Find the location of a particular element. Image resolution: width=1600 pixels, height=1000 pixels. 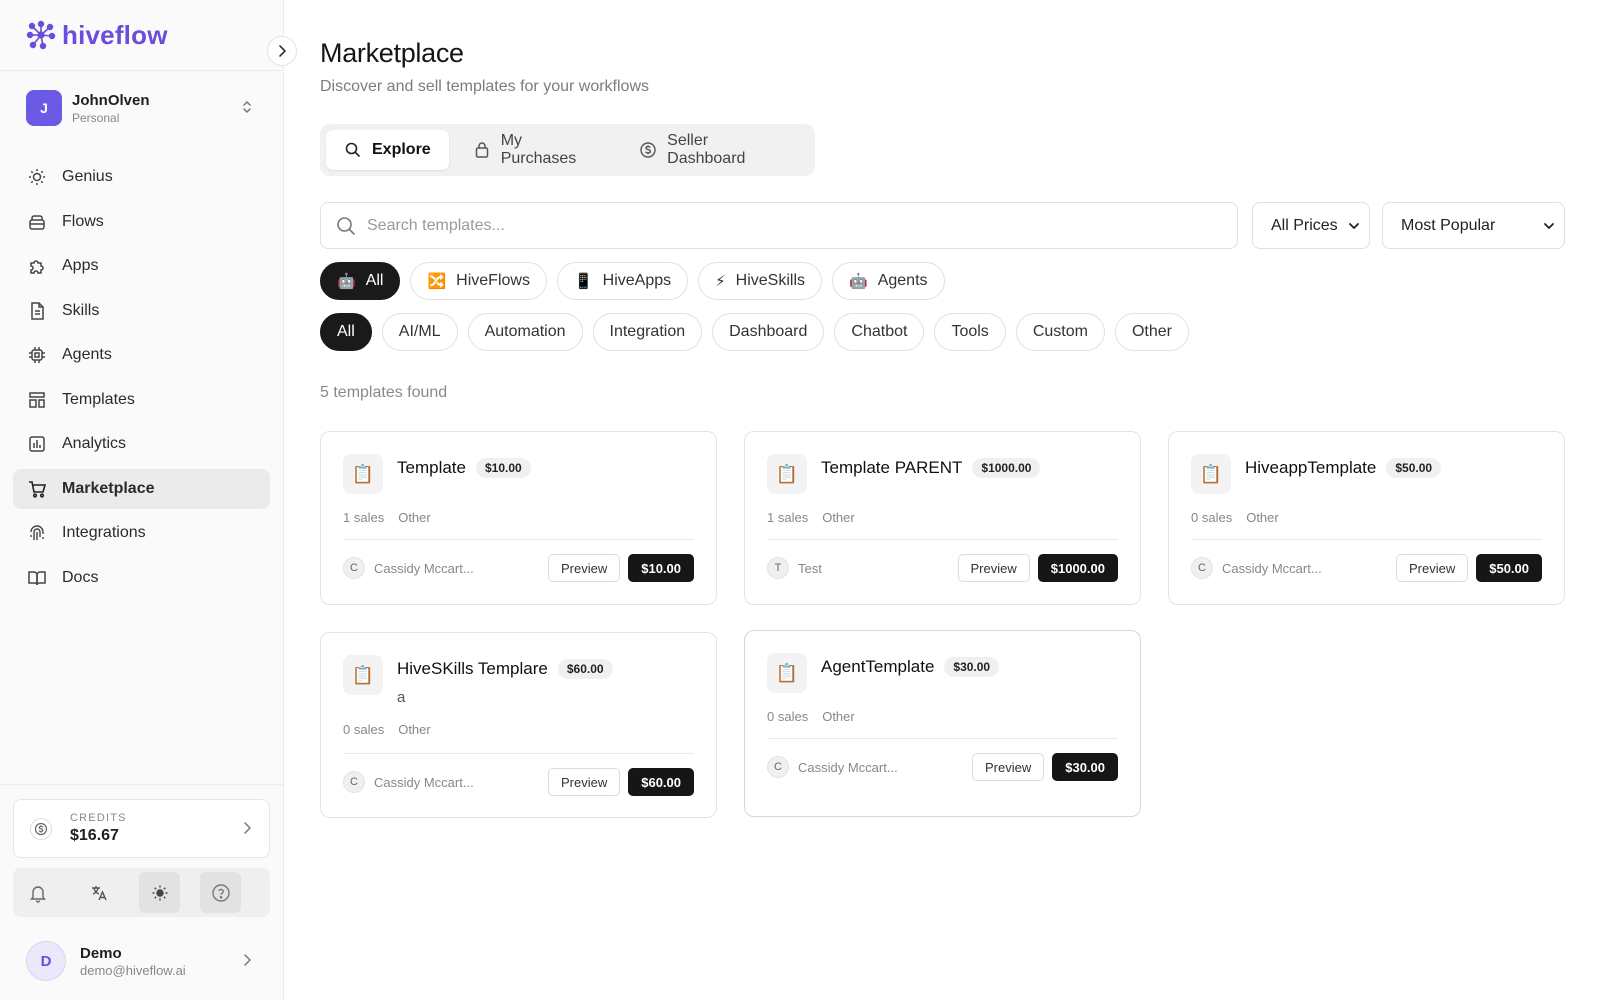

buy-button: $30.00 is located at coordinates (1085, 767).